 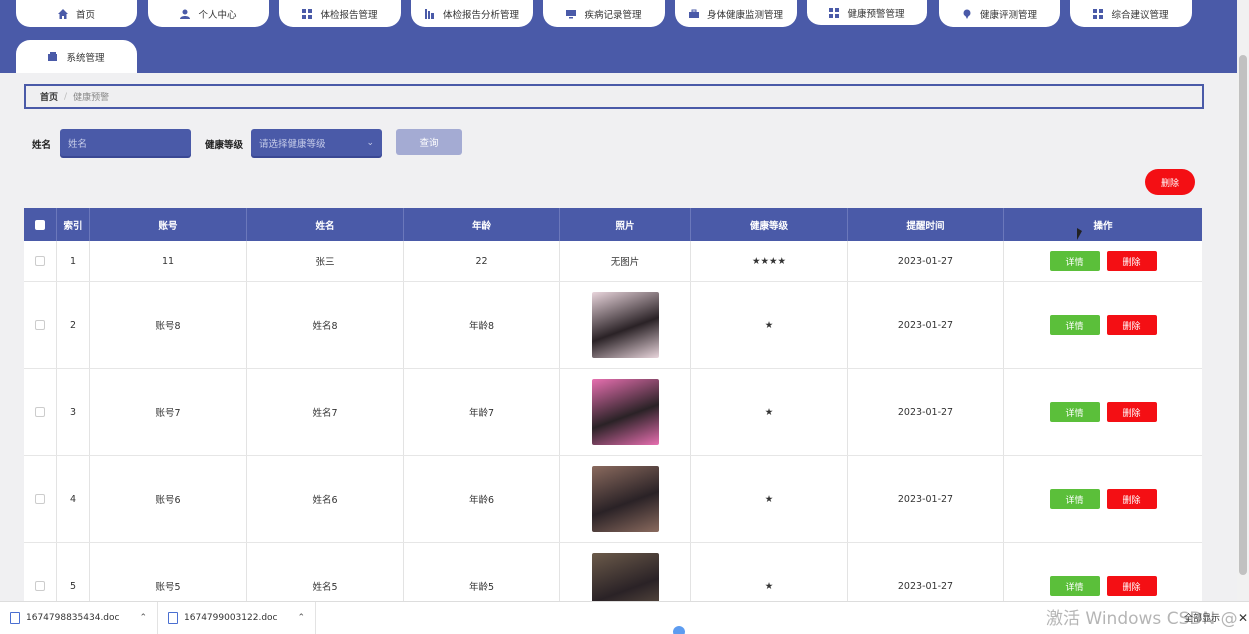 I want to click on name-label: 姓名, so click(x=42, y=145).